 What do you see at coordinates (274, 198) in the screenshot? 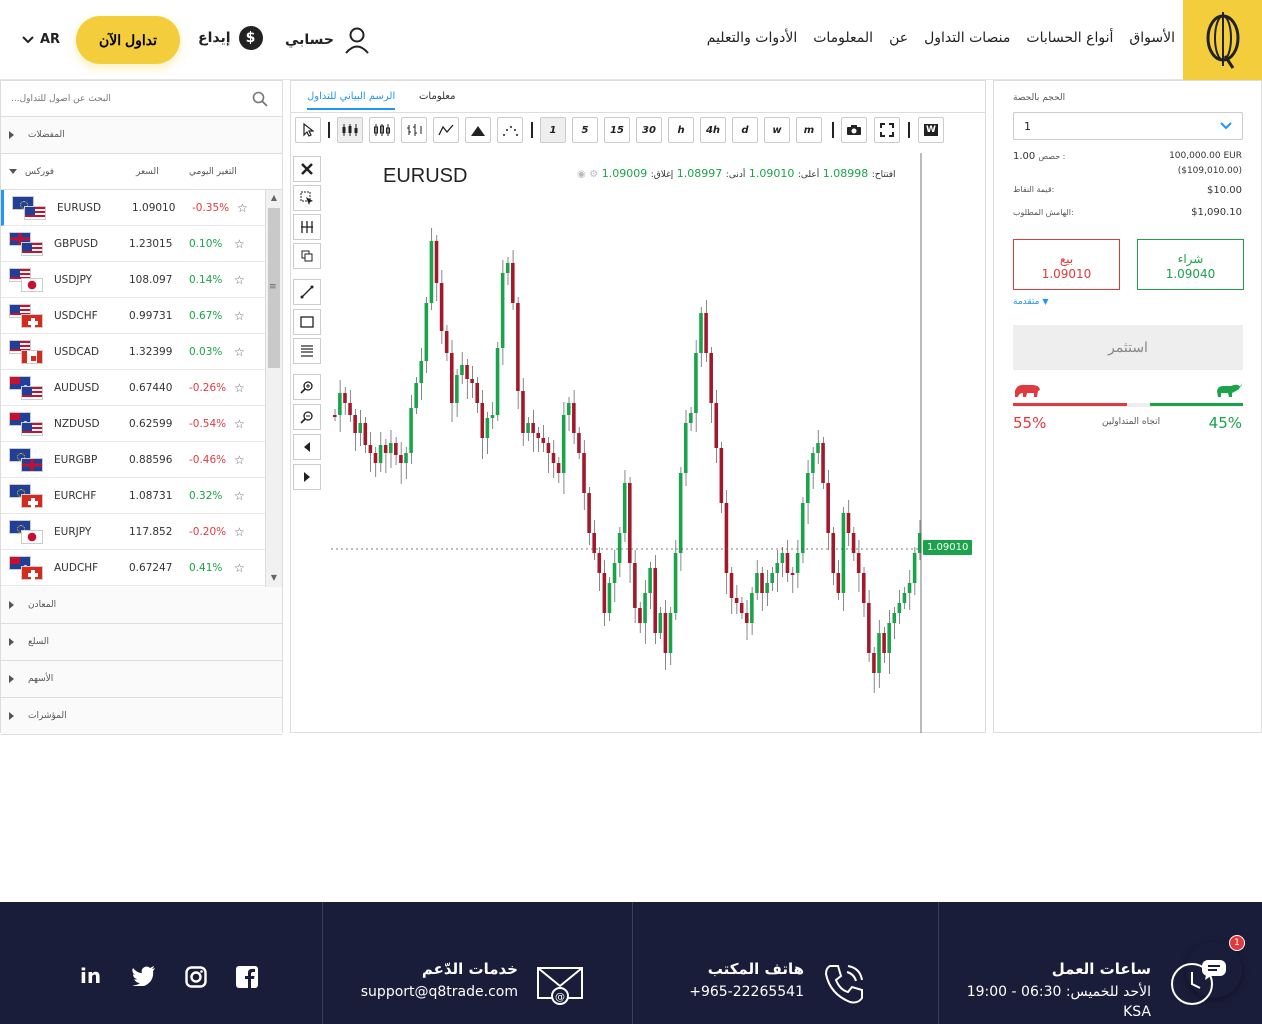
I see `scroll-up-icon: ▲` at bounding box center [274, 198].